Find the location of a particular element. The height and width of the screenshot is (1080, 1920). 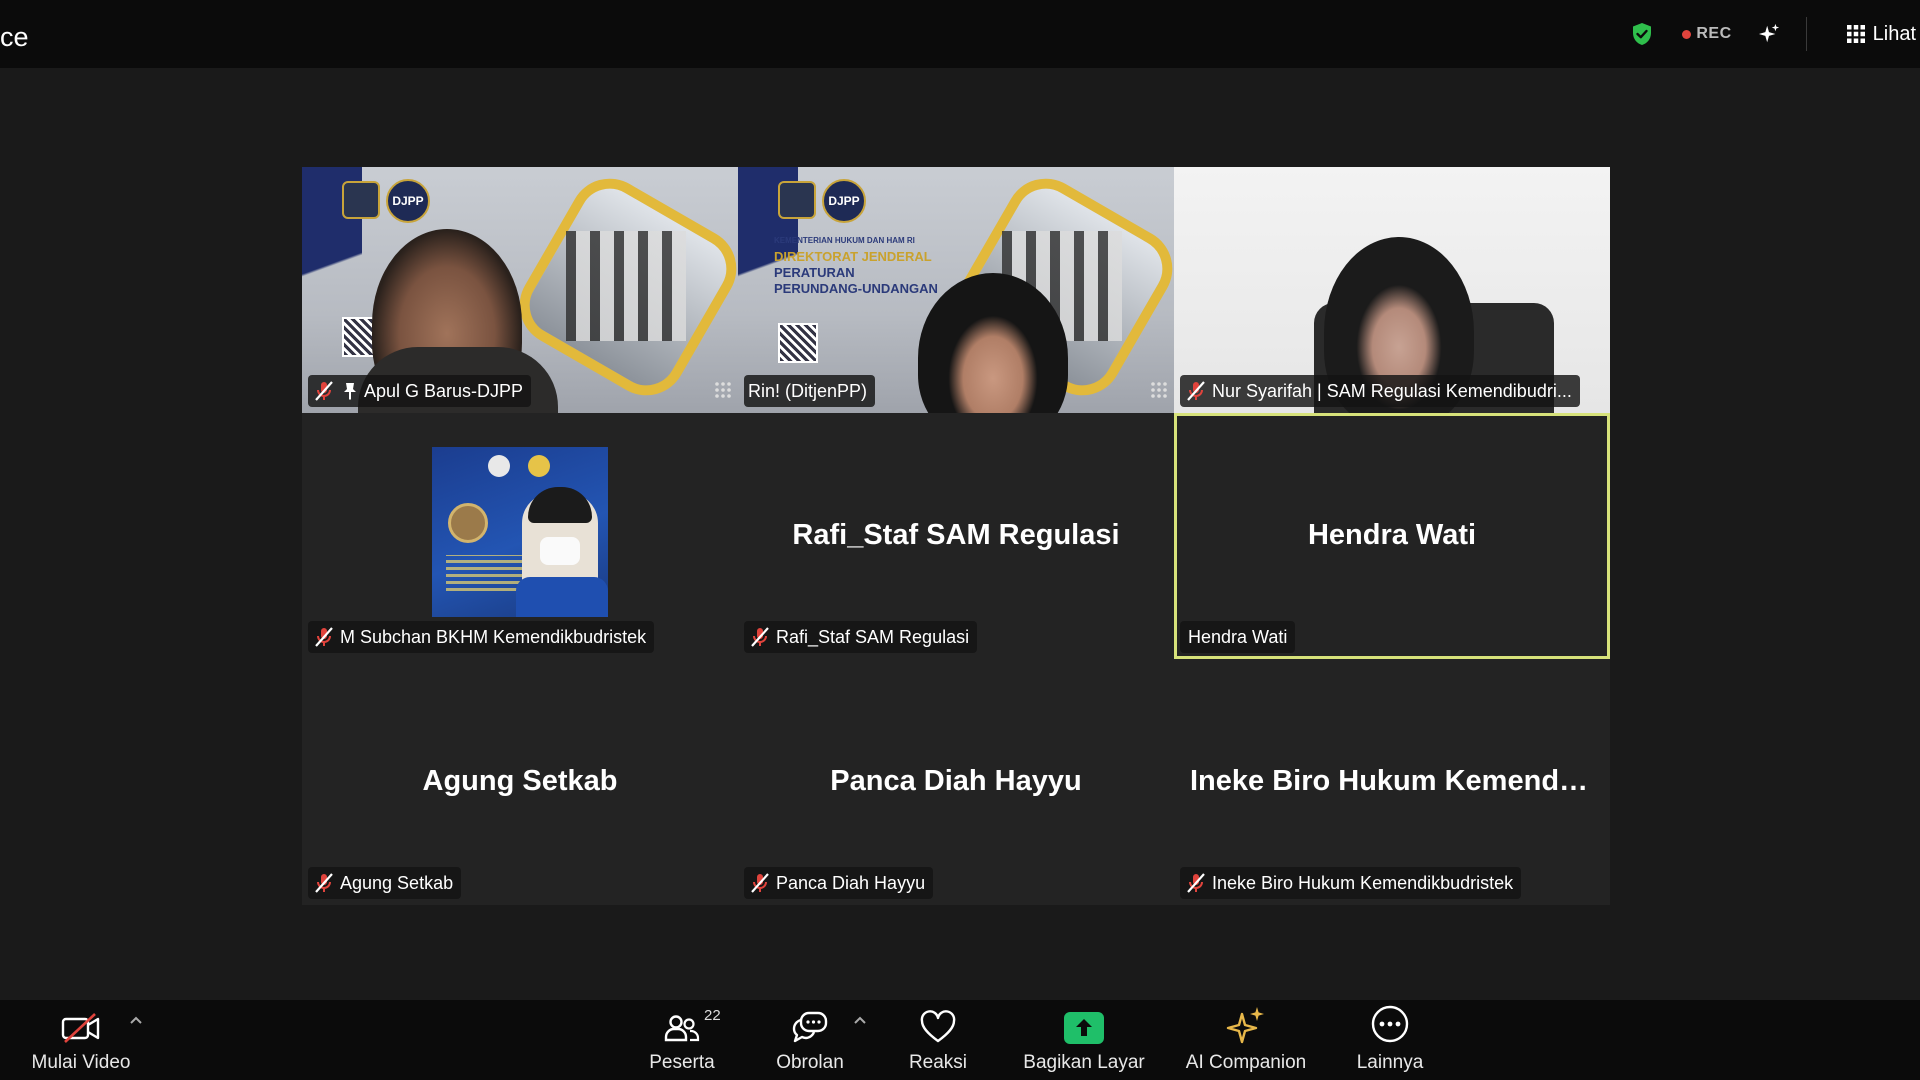

participants-label: Peserta is located at coordinates (682, 1062).